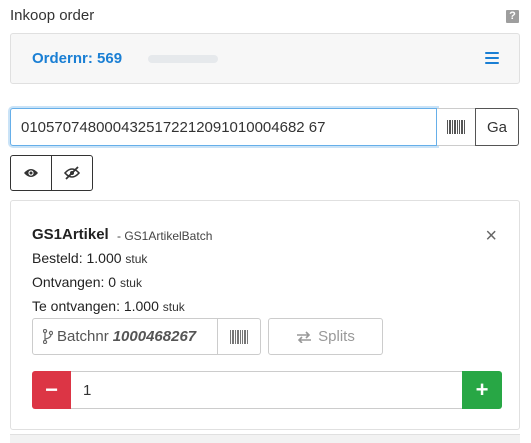  I want to click on page-title: Inkoop order, so click(52, 15).